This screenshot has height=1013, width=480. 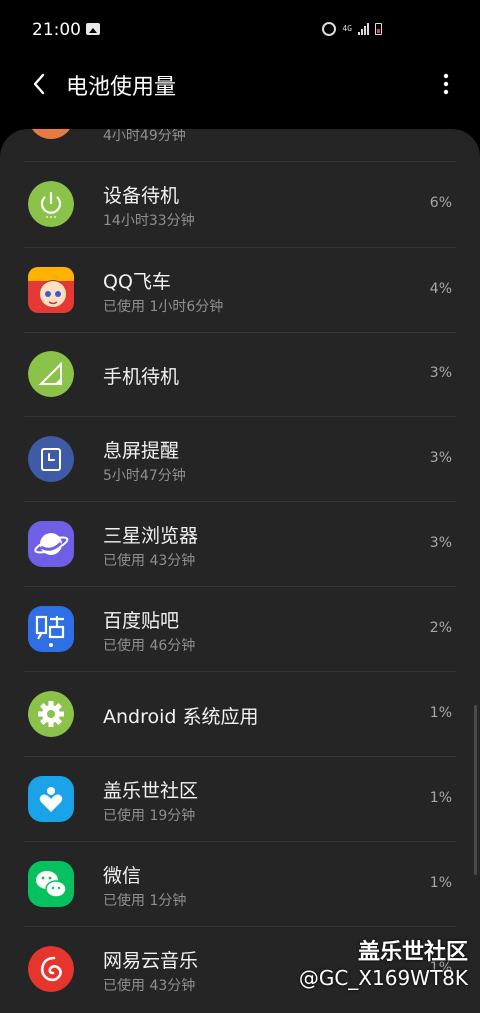 I want to click on app-name: 百度贴吧, so click(x=141, y=621).